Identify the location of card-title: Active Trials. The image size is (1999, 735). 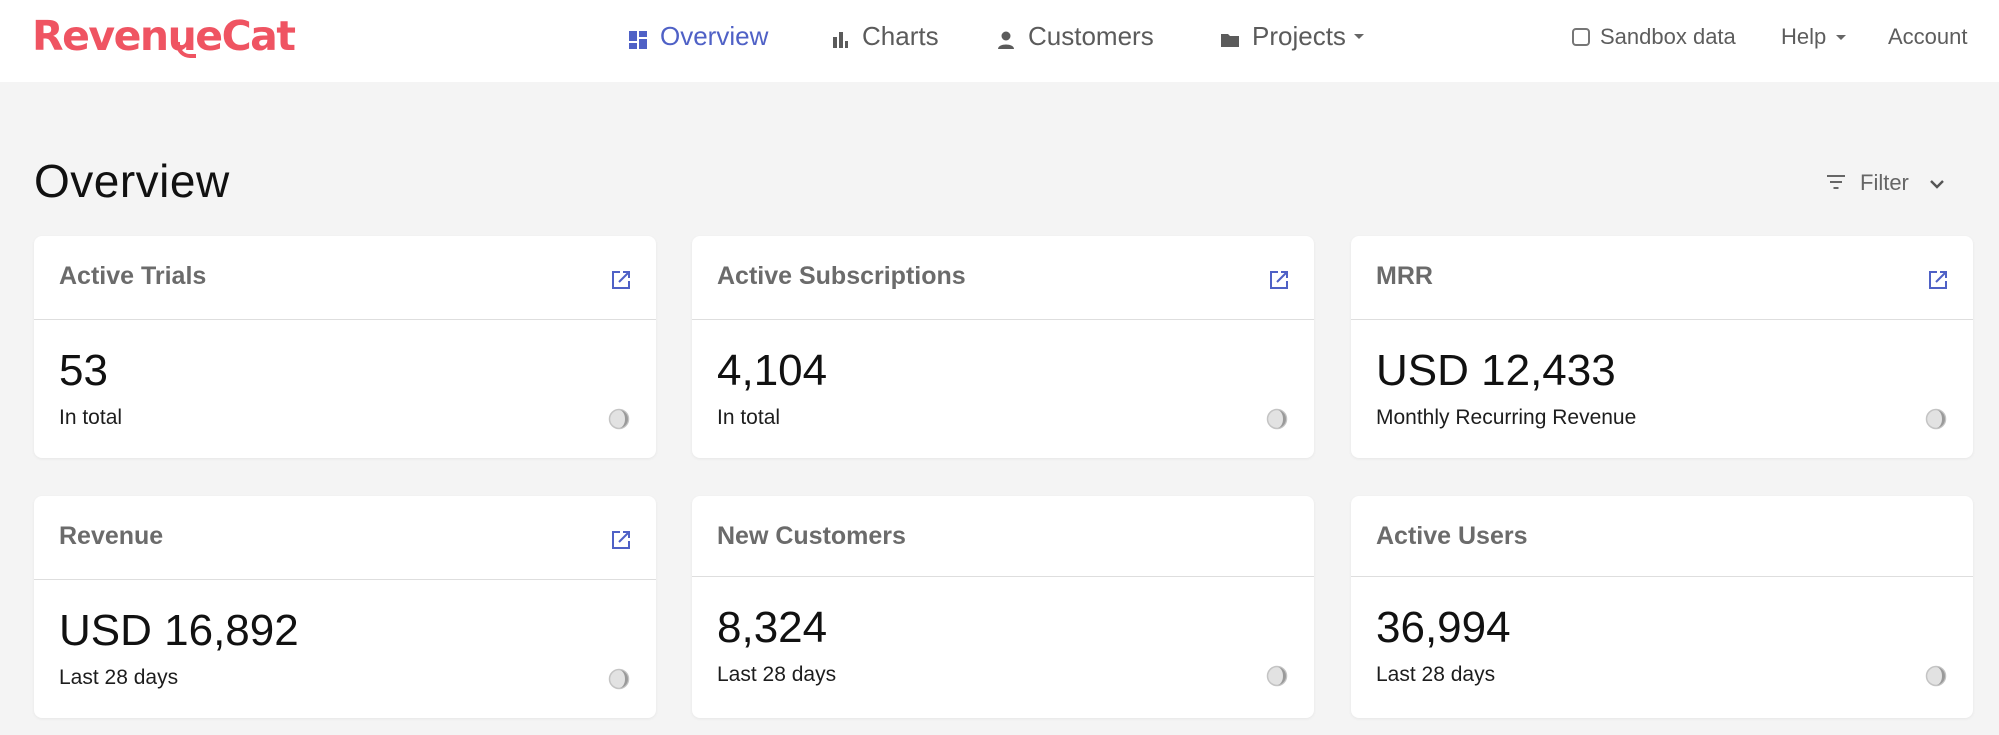
(133, 276).